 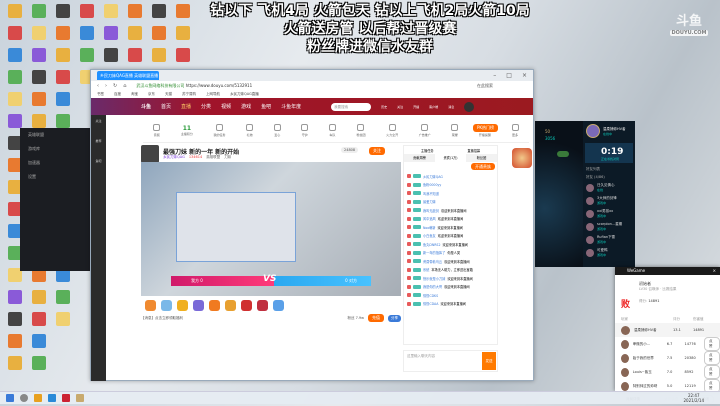 I want to click on new-year-sticker, so click(x=522, y=158).